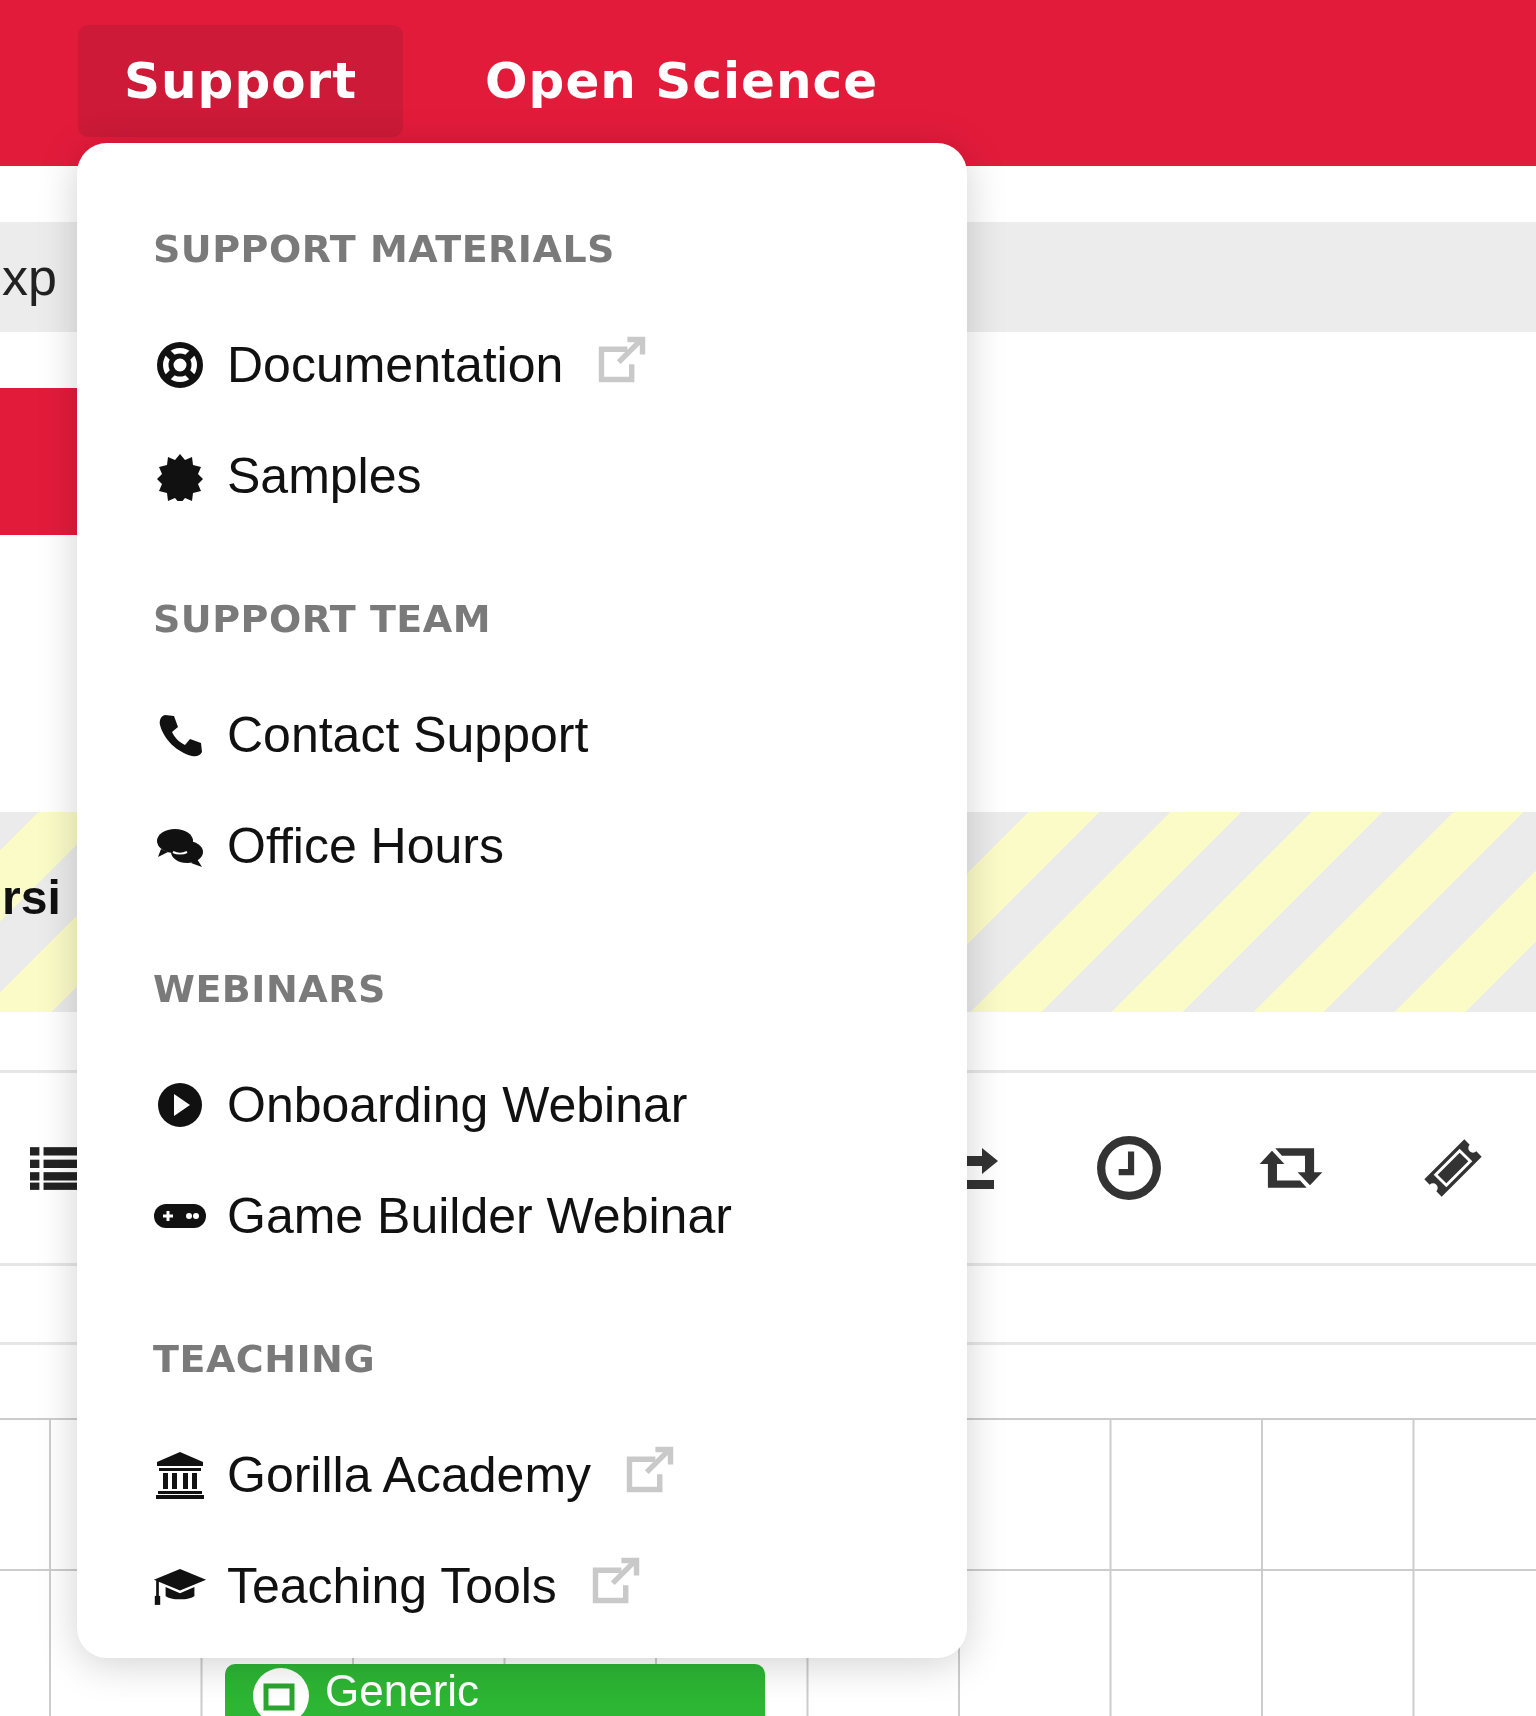 The height and width of the screenshot is (1716, 1536). Describe the element at coordinates (392, 1585) in the screenshot. I see `menu-item: Teaching Tools` at that location.